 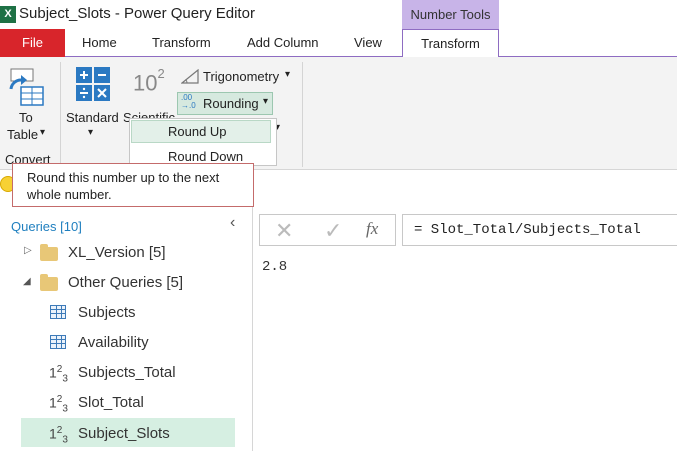 I want to click on calculator-icon, so click(x=93, y=84).